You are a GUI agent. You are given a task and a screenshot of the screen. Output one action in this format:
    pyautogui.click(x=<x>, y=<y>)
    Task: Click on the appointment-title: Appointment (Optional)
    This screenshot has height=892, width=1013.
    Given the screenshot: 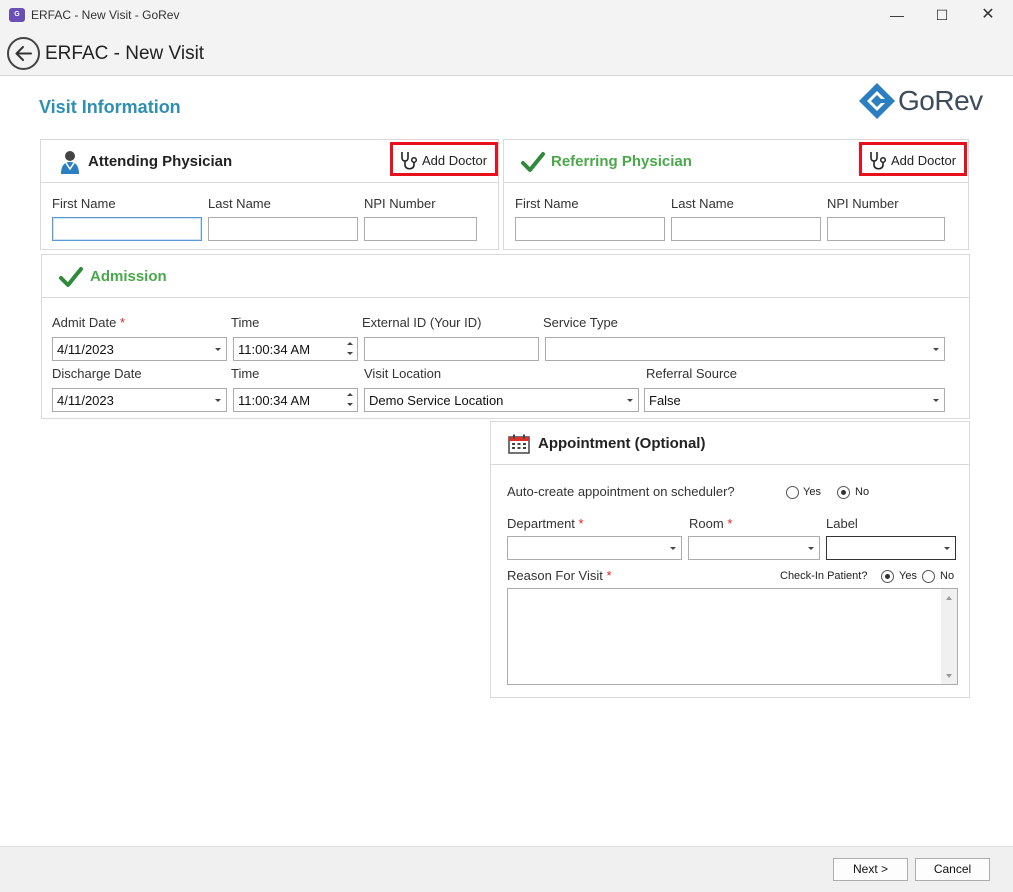 What is the action you would take?
    pyautogui.click(x=622, y=443)
    